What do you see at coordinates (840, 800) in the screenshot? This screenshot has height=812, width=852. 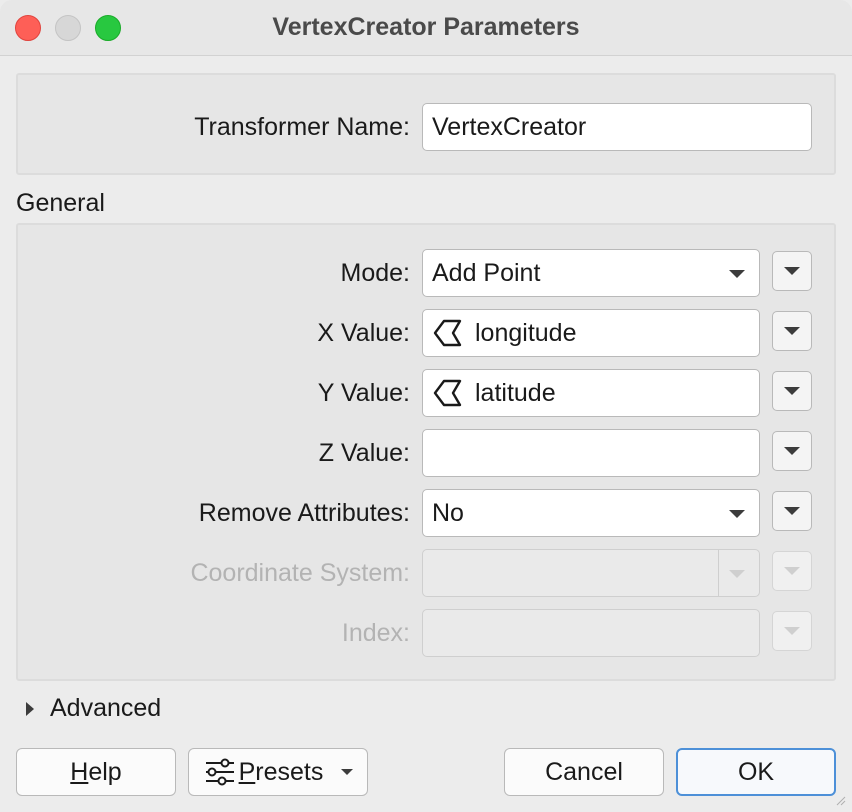 I see `resize-grip-icon` at bounding box center [840, 800].